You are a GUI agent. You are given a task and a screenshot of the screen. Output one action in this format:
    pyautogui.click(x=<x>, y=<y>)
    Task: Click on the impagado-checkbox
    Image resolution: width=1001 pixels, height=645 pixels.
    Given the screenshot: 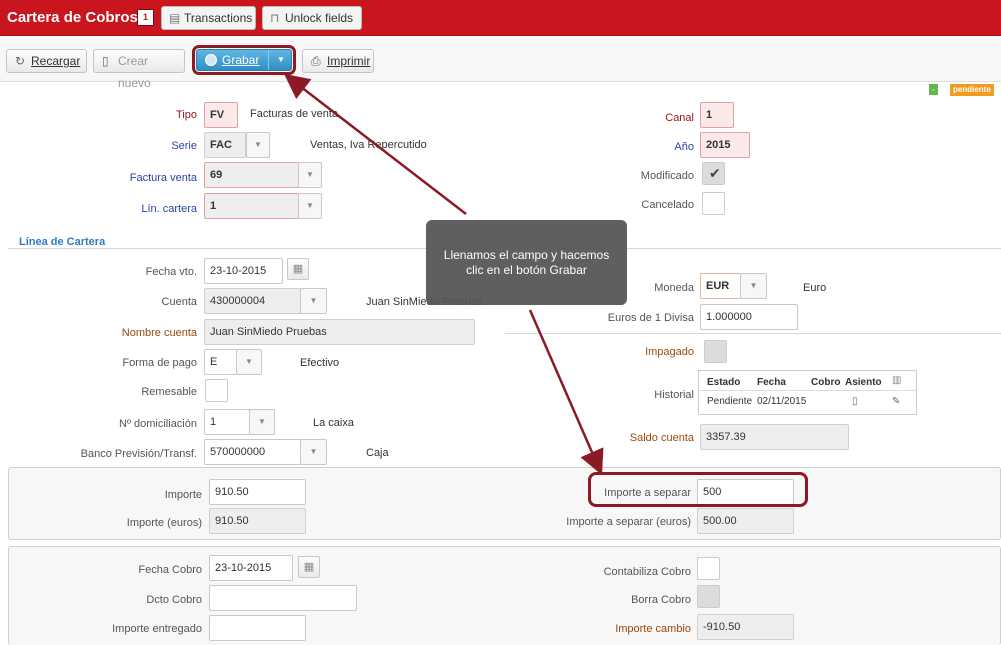 What is the action you would take?
    pyautogui.click(x=715, y=351)
    